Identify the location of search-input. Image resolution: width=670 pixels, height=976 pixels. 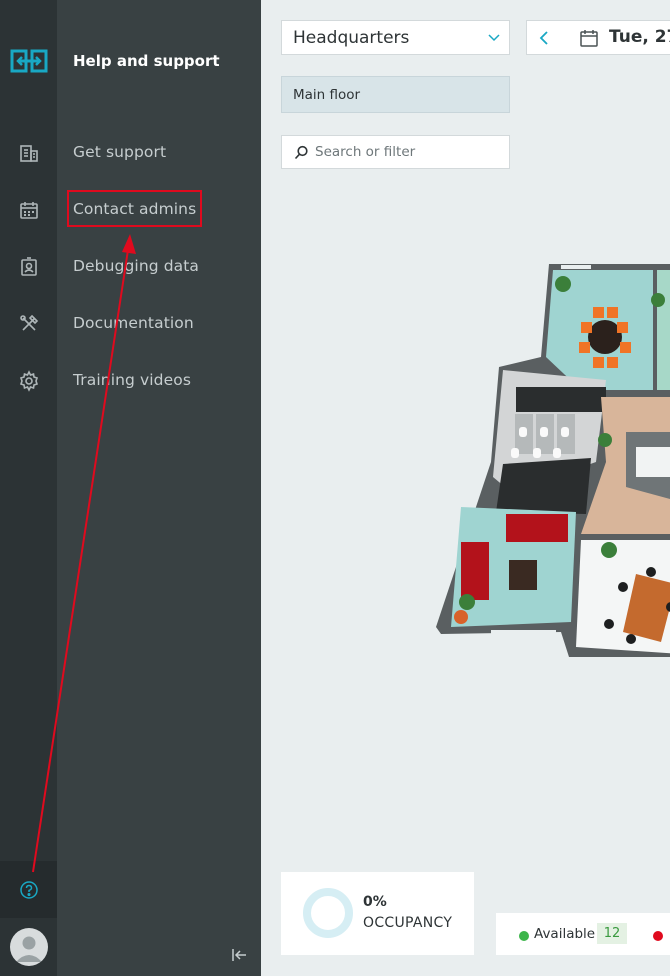
(407, 152).